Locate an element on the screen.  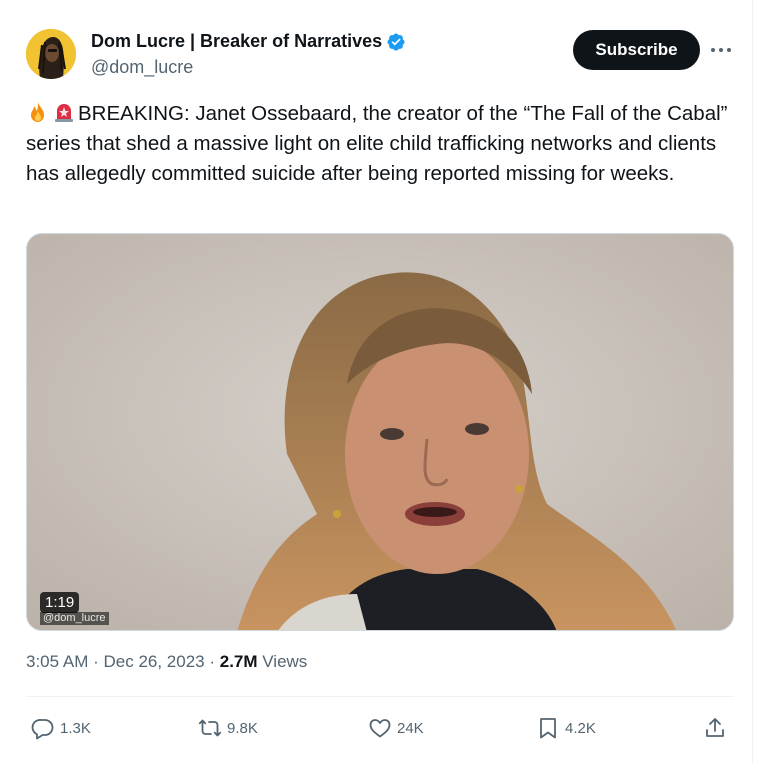
tweet-time: 3:05 AM is located at coordinates (57, 662).